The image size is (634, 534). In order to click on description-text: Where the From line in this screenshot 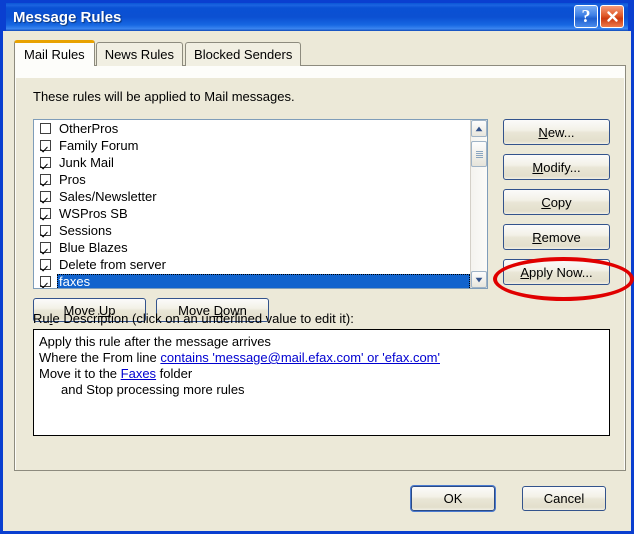, I will do `click(100, 357)`.